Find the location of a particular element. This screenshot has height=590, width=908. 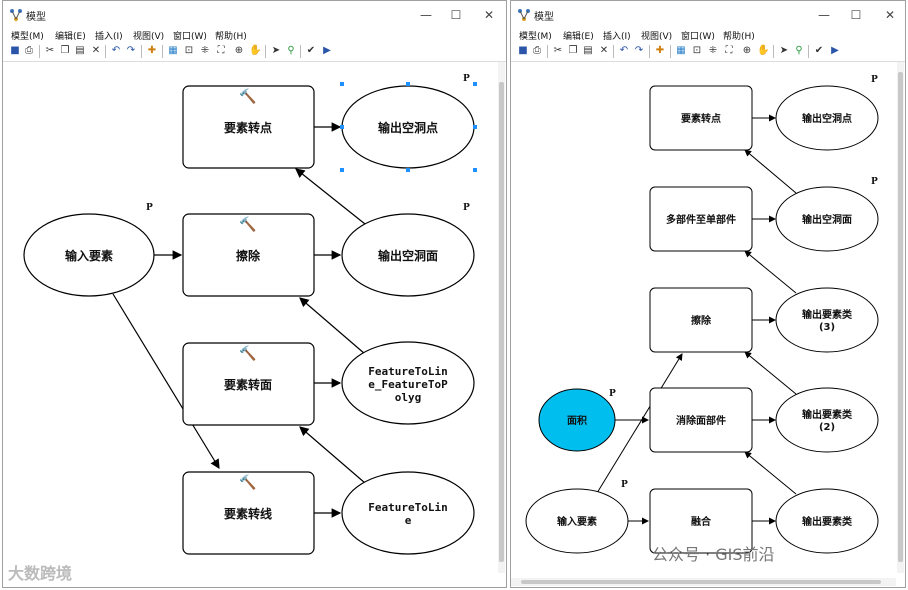

toolbar-separator is located at coordinates (105, 51).